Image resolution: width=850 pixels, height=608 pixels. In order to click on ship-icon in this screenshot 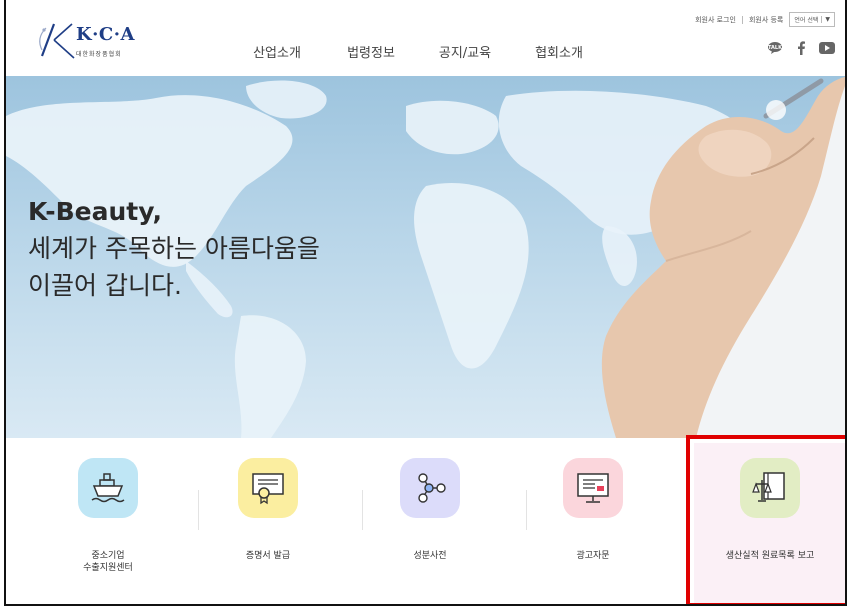, I will do `click(108, 488)`.